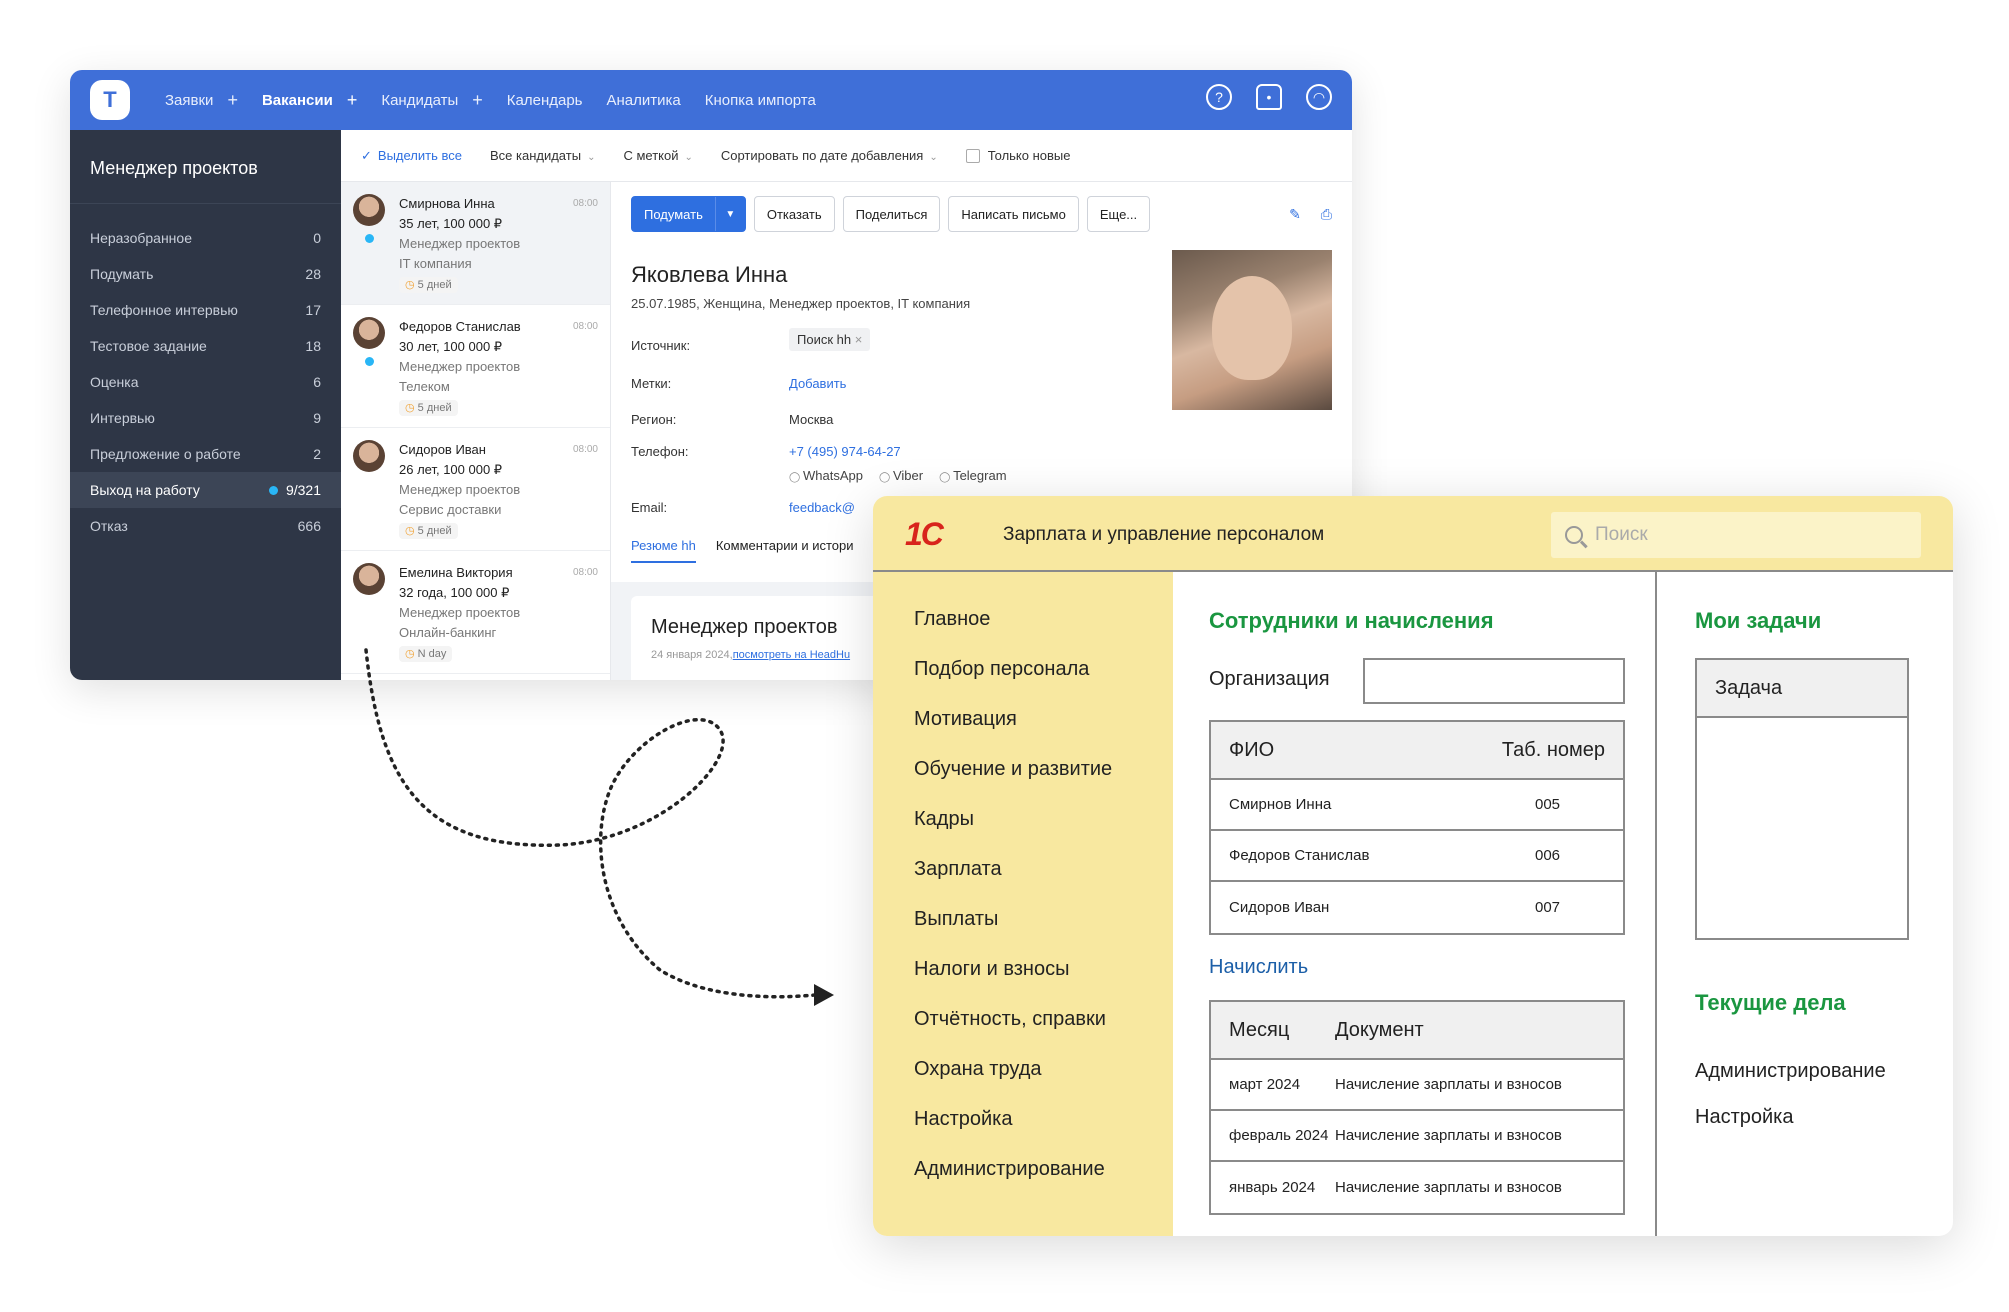  I want to click on table-row: Федоров Станислав 006, so click(1417, 856).